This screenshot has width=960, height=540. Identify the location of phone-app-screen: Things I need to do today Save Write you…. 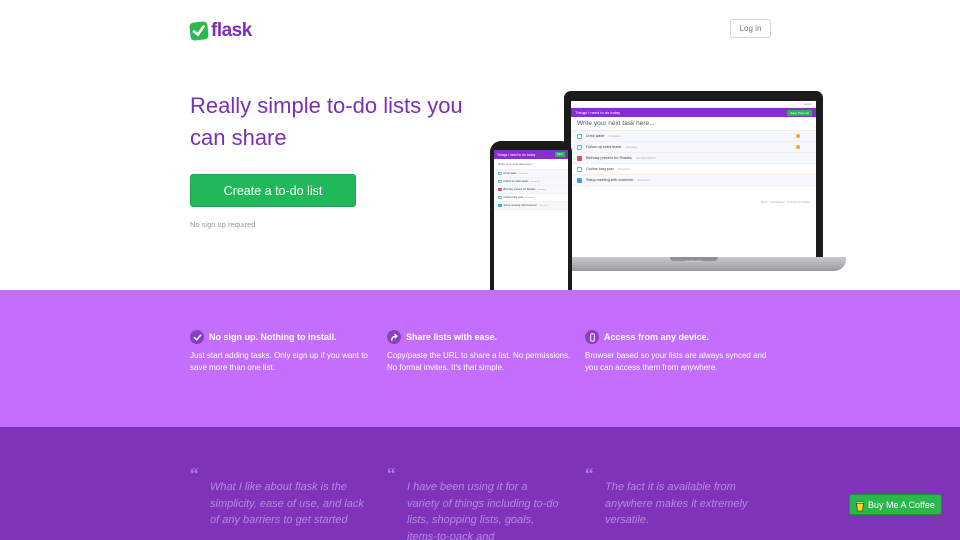
(531, 221).